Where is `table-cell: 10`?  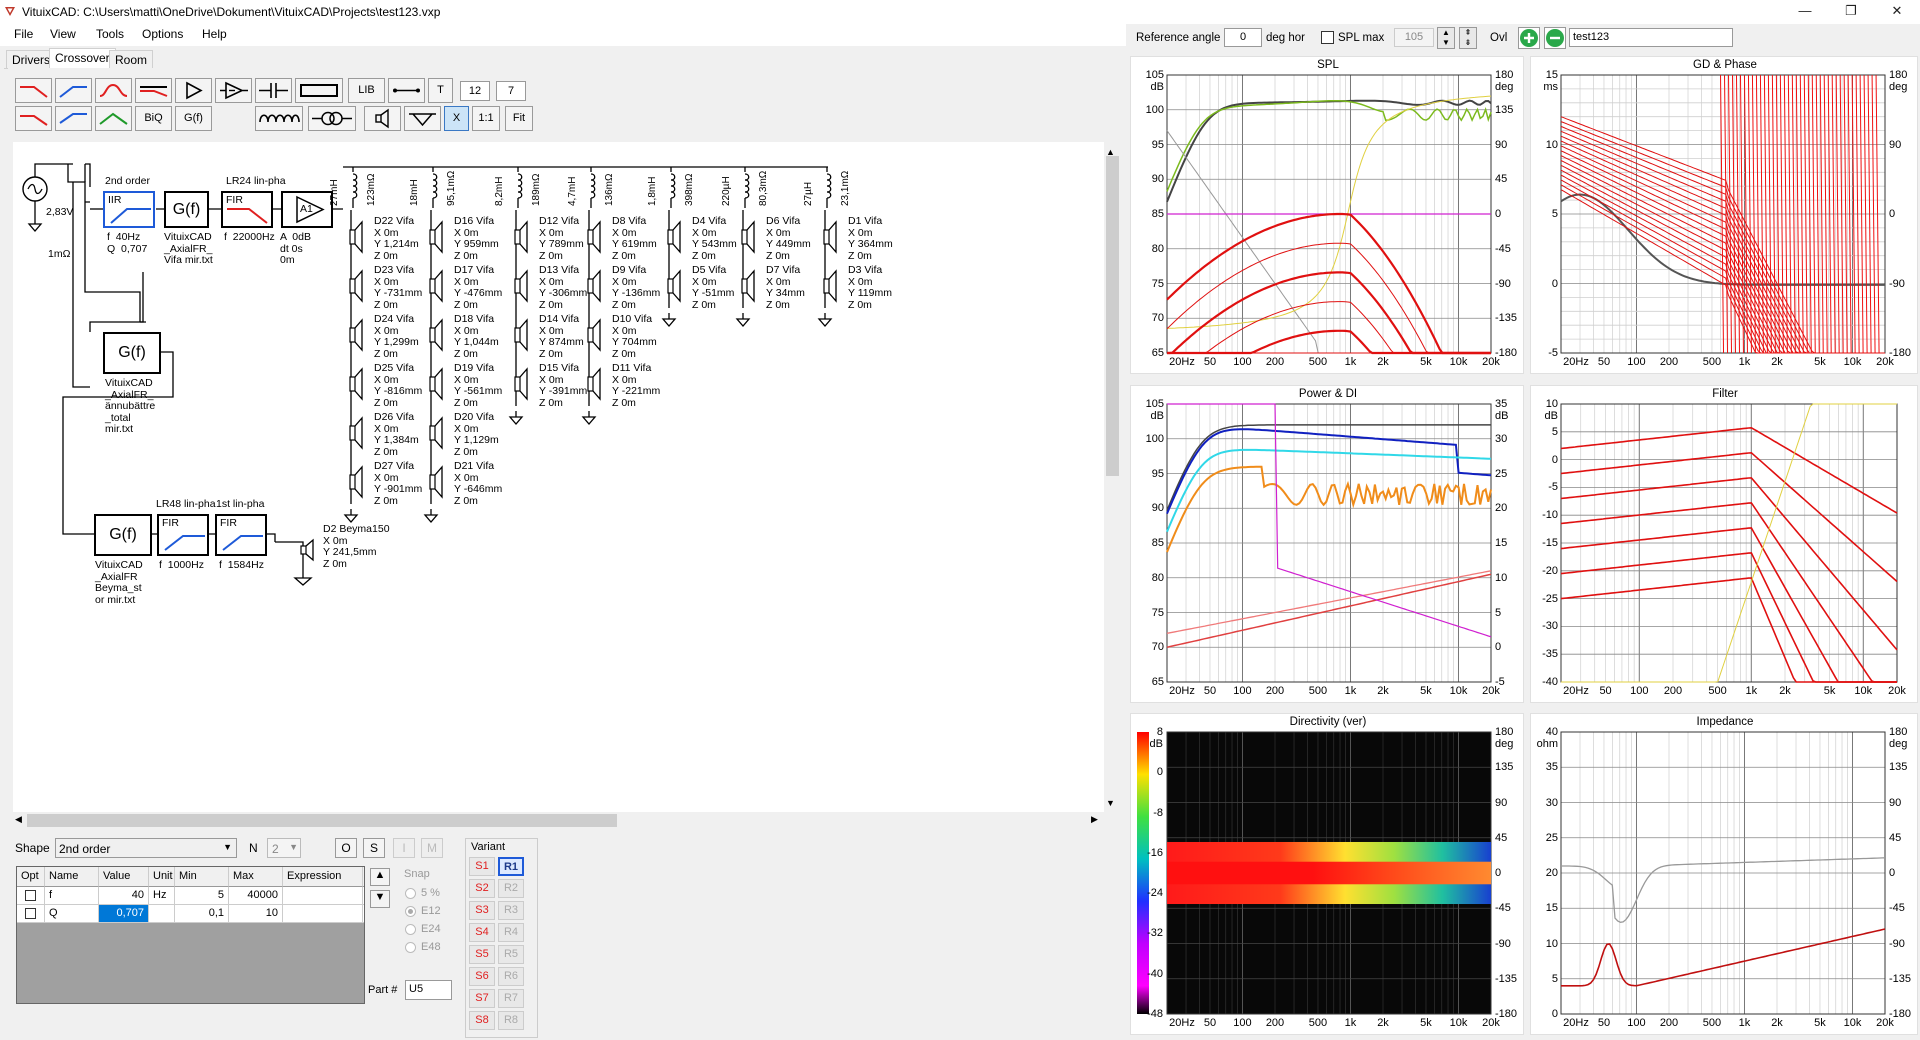 table-cell: 10 is located at coordinates (256, 914).